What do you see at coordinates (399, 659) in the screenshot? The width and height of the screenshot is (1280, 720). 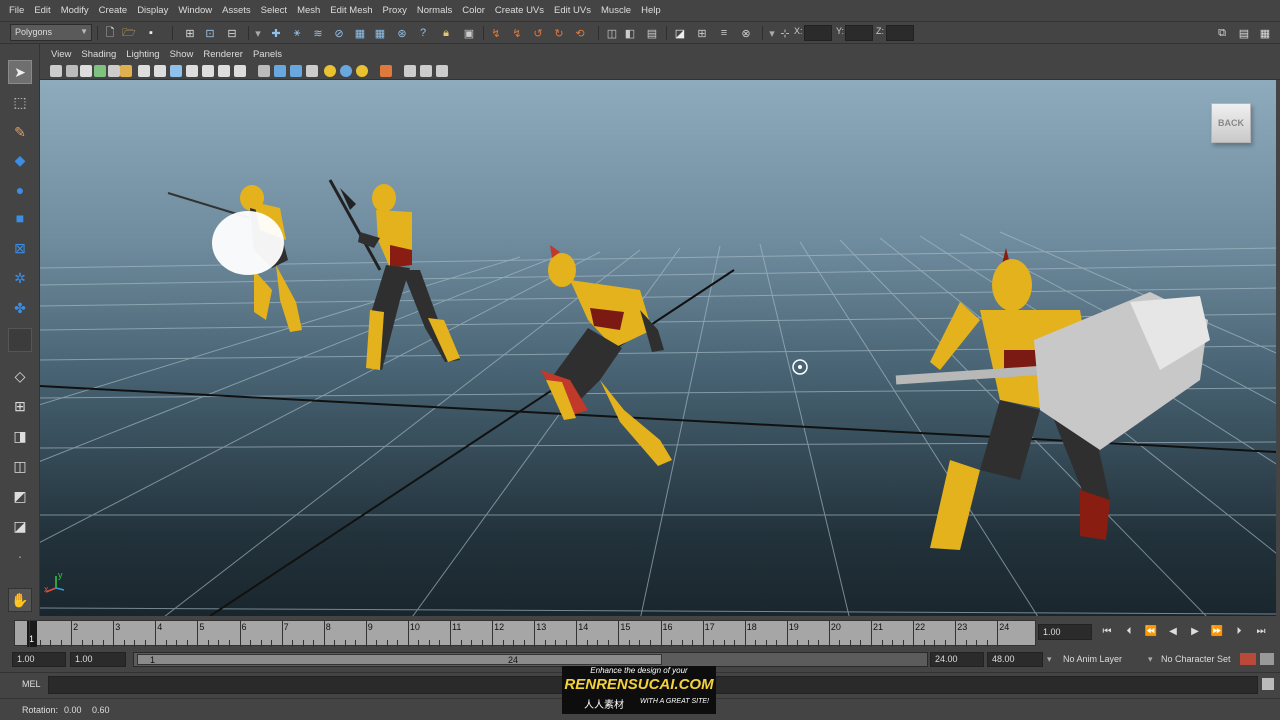 I see `range-slider-handle: 1 24` at bounding box center [399, 659].